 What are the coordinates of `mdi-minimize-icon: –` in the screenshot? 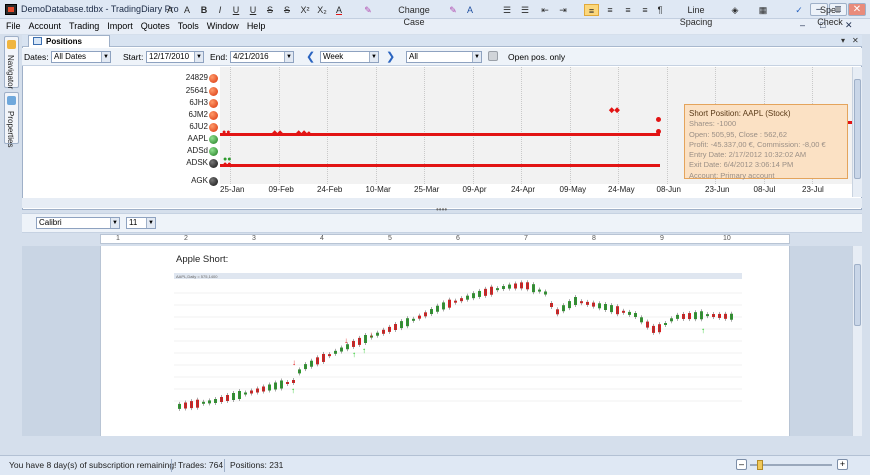 It's located at (802, 25).